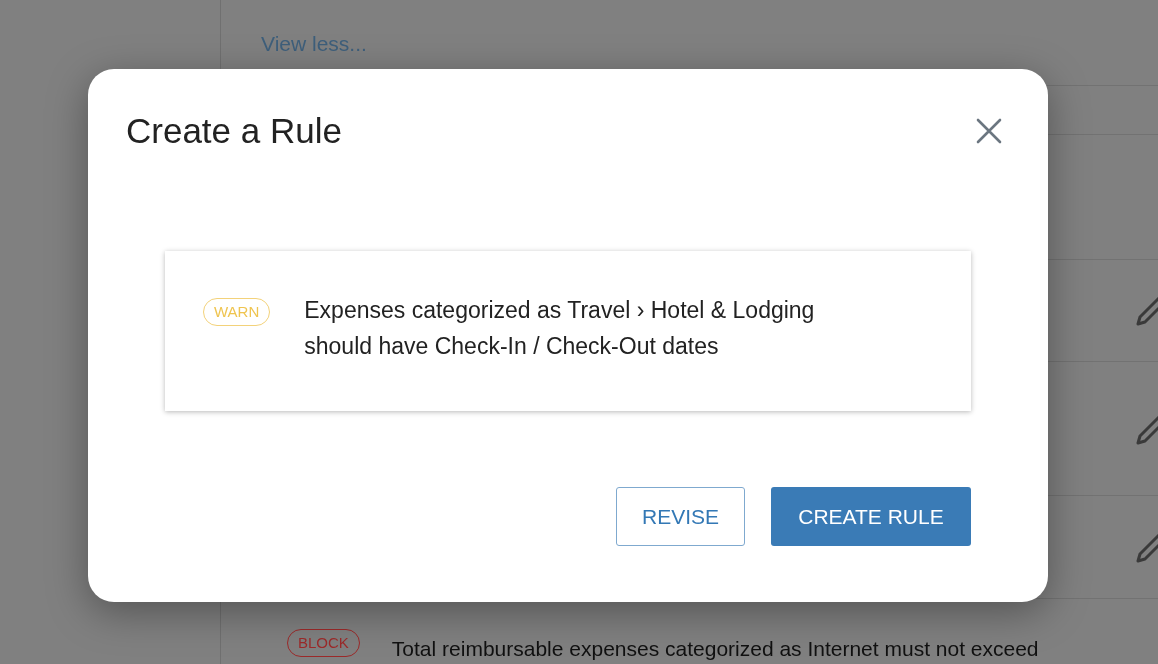  What do you see at coordinates (680, 516) in the screenshot?
I see `revise-button: REVISE` at bounding box center [680, 516].